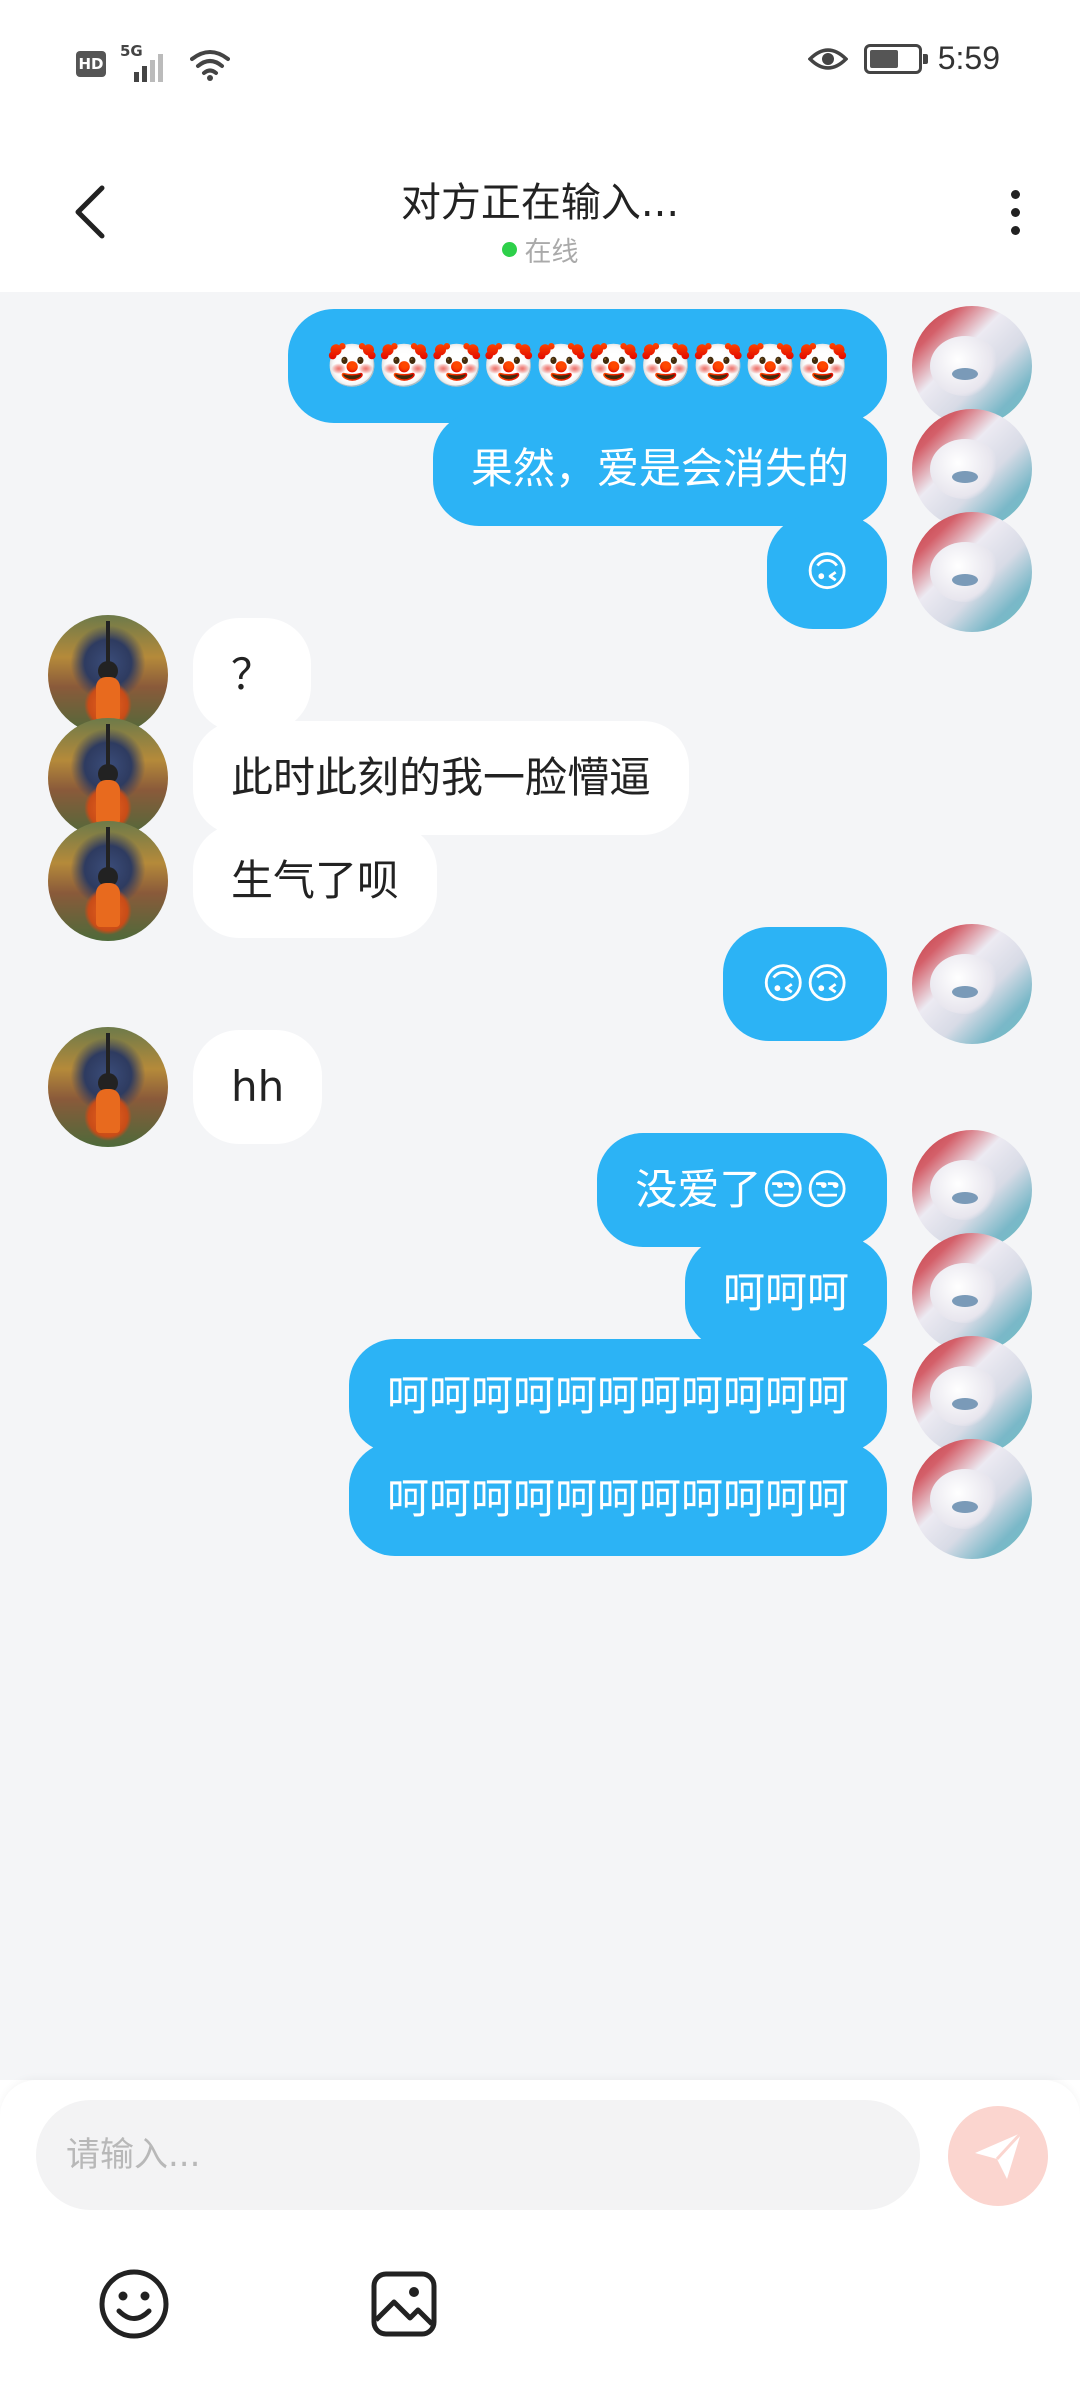 The width and height of the screenshot is (1080, 2388). I want to click on send-button, so click(998, 2156).